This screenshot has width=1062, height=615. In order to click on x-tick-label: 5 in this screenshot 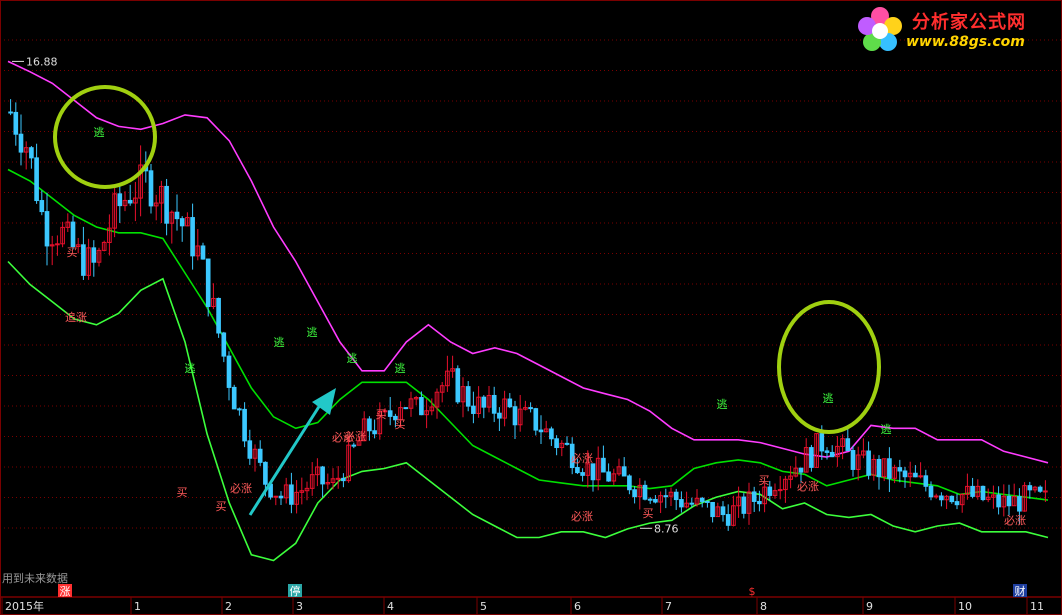, I will do `click(483, 606)`.